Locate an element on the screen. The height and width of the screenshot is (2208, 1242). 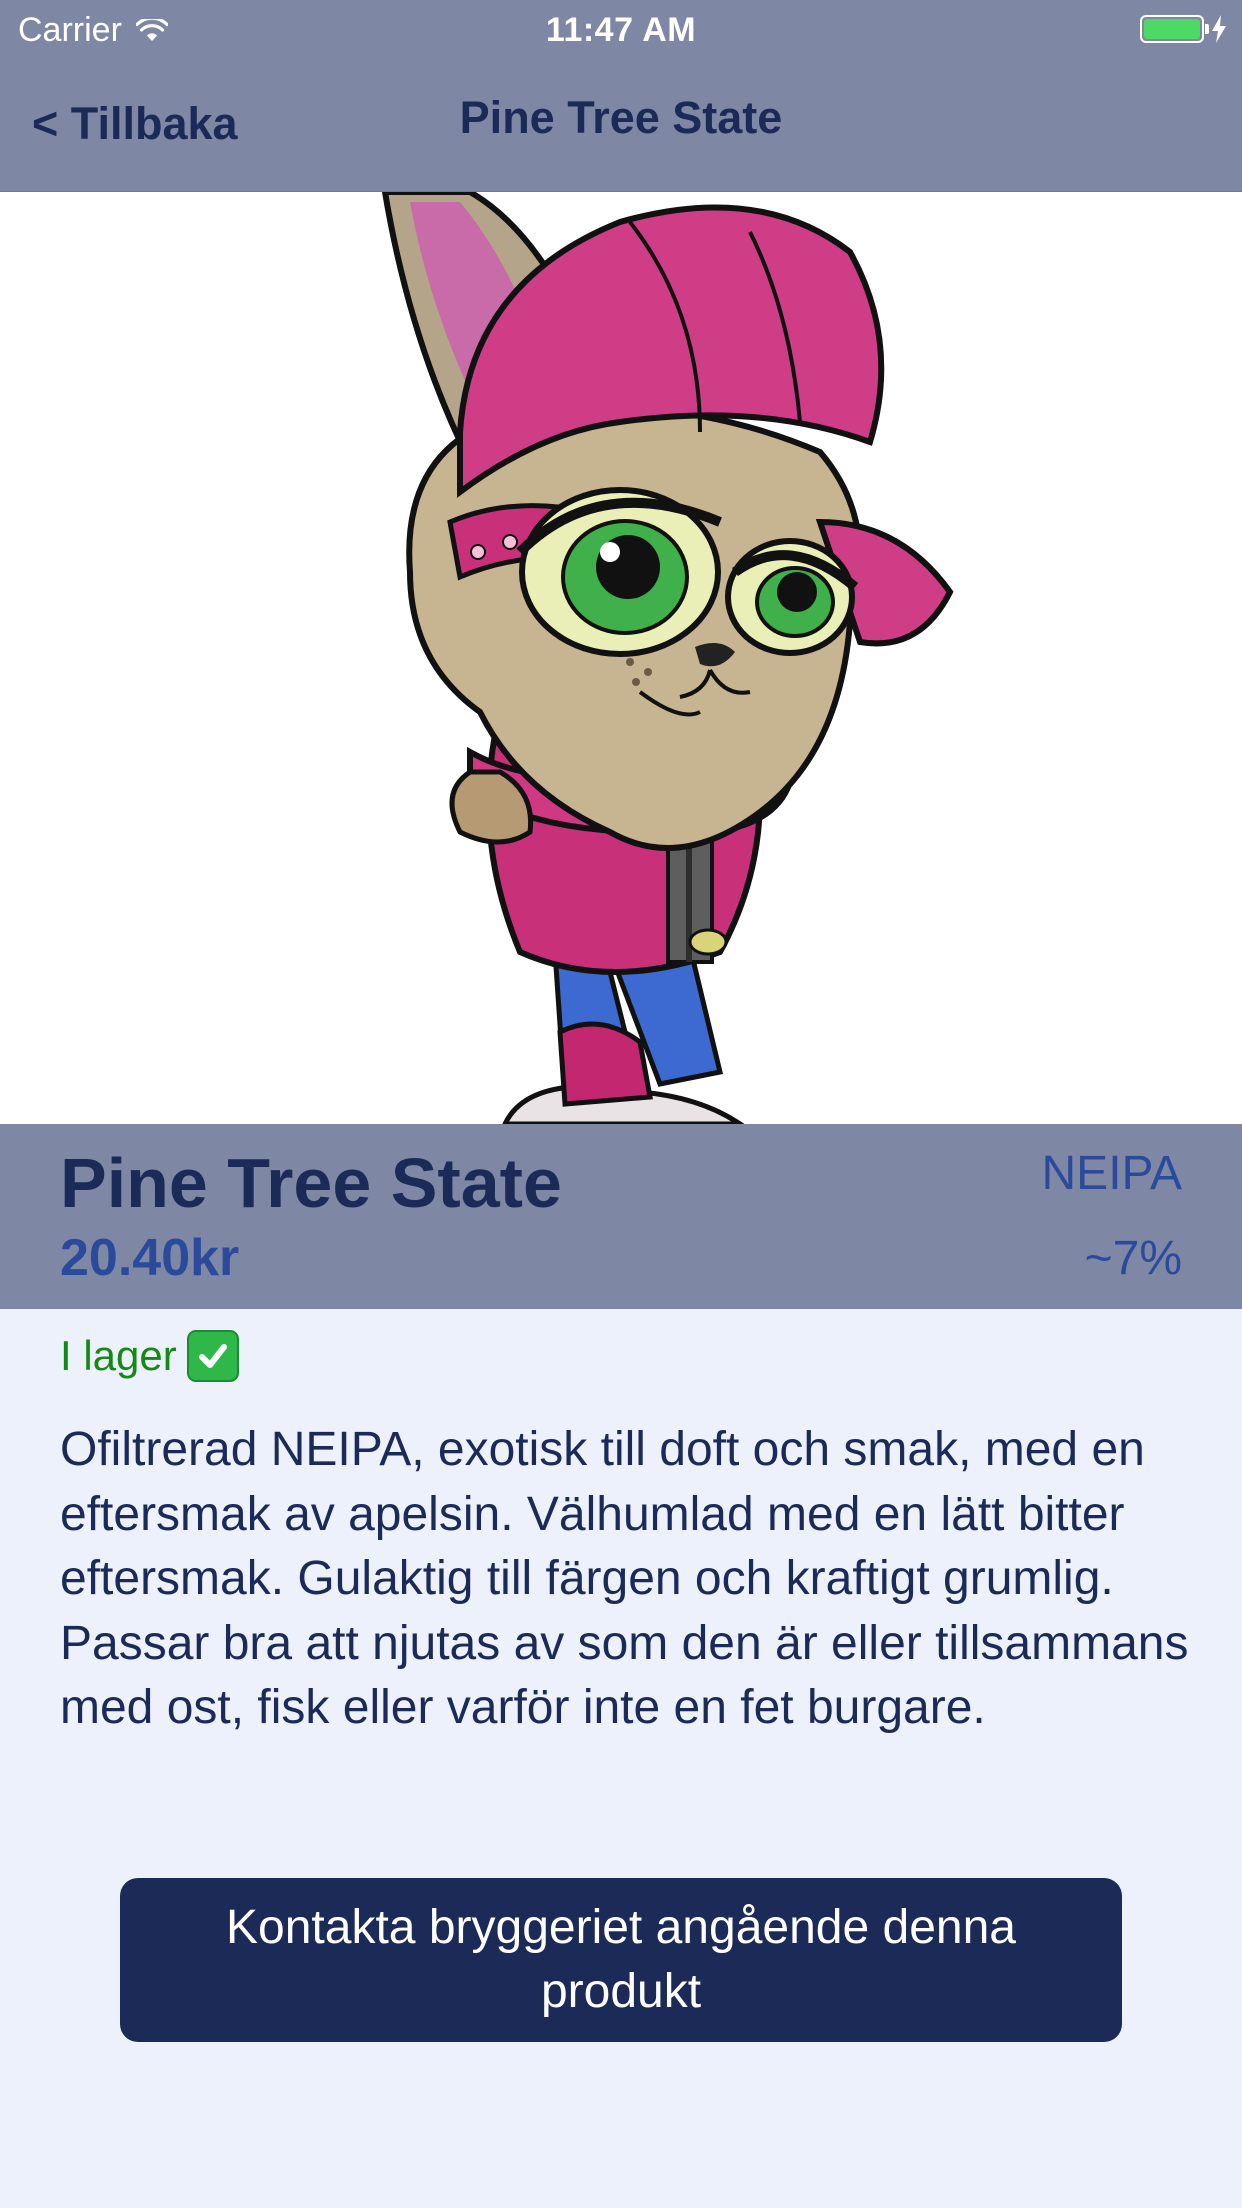
product-name: Pine Tree State is located at coordinates (311, 1183).